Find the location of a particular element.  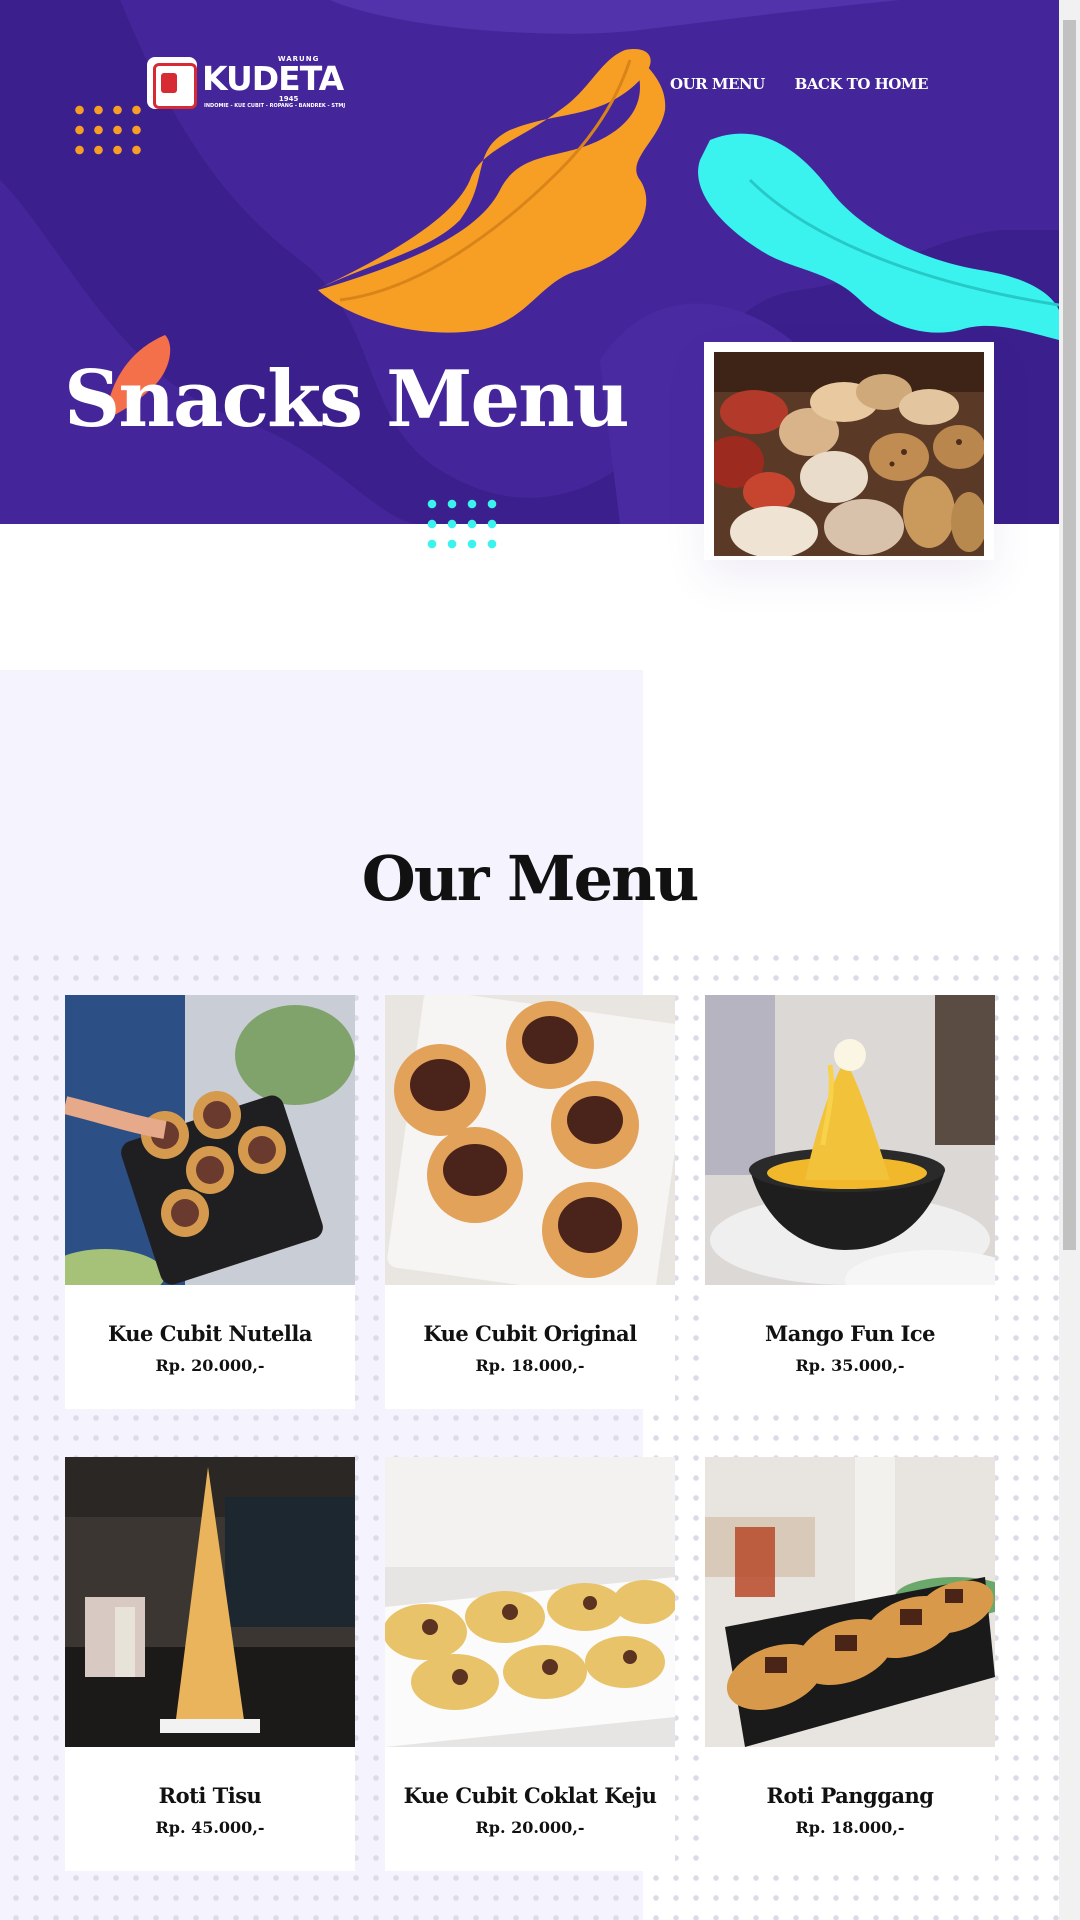

roti-tisu-photo-icon is located at coordinates (210, 1602).